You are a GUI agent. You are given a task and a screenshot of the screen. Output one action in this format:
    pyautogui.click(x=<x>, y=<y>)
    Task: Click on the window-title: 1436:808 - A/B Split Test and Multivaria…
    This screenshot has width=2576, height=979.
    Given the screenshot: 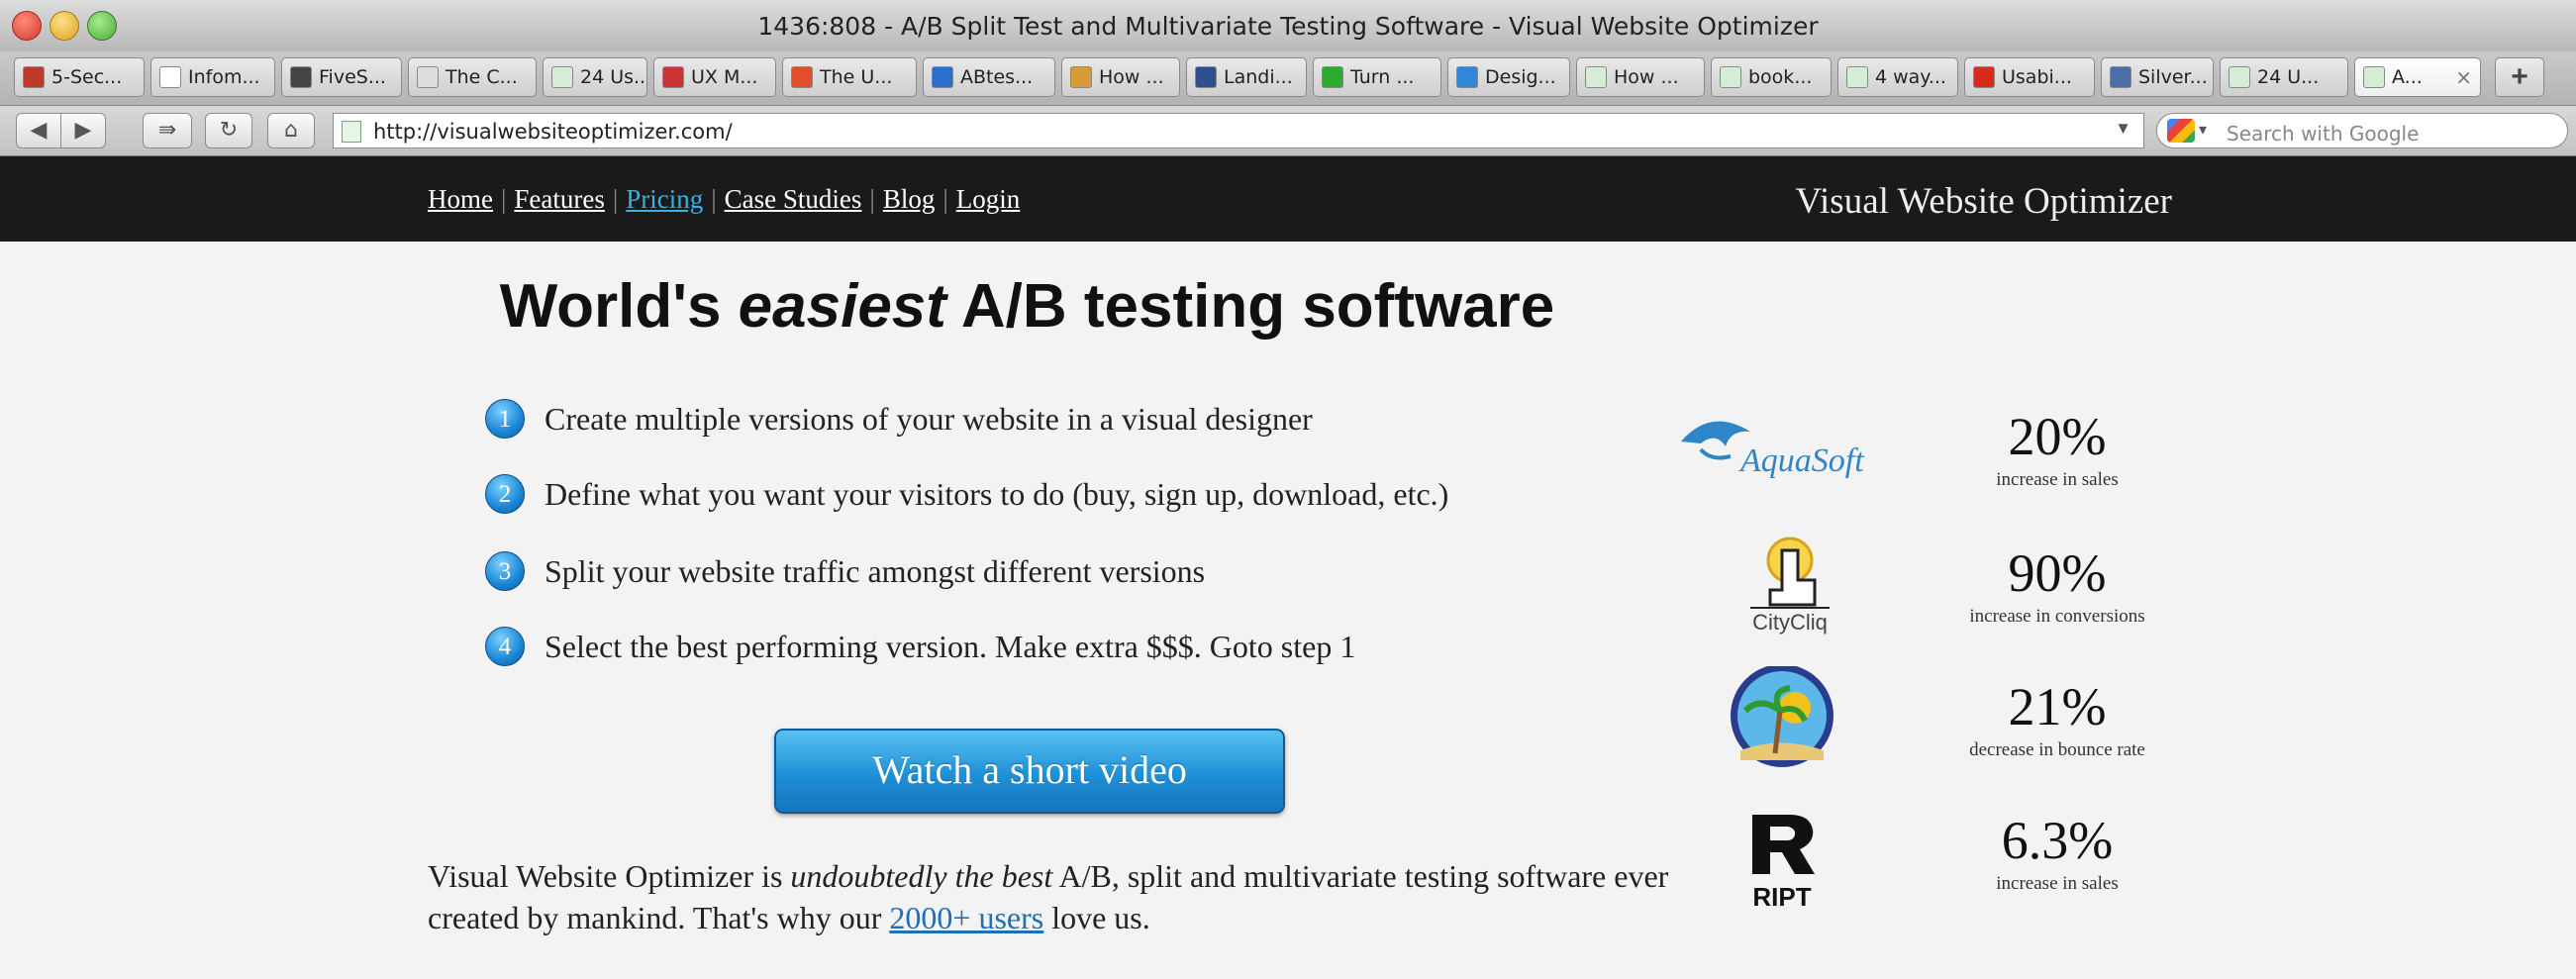 What is the action you would take?
    pyautogui.click(x=1288, y=27)
    